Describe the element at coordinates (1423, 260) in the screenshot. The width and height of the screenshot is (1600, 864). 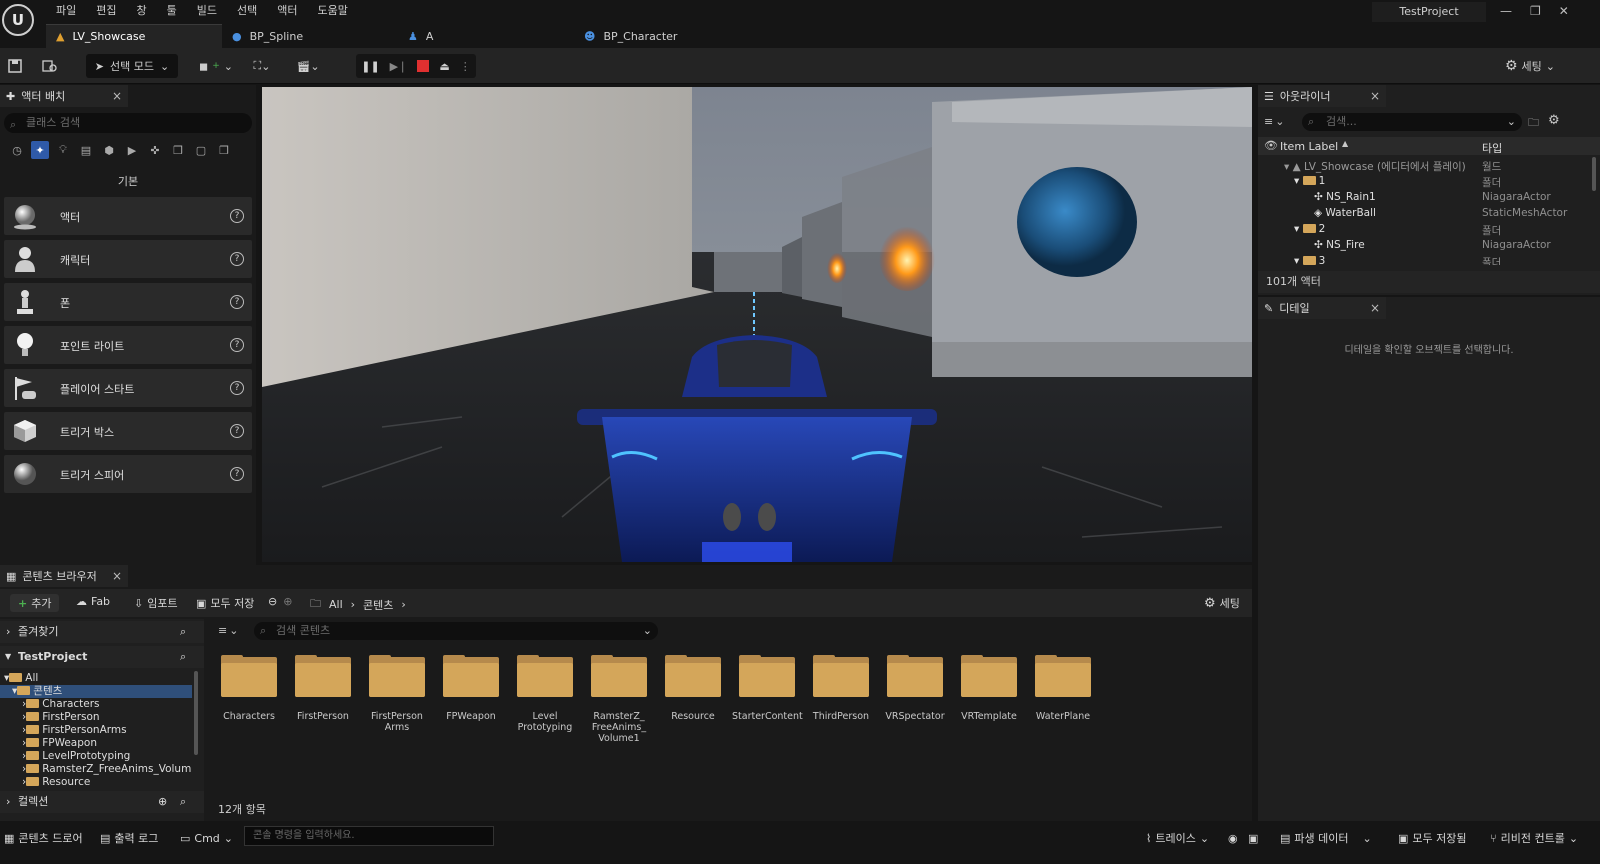
I see `outliner-row: ▾ 3 폴더` at that location.